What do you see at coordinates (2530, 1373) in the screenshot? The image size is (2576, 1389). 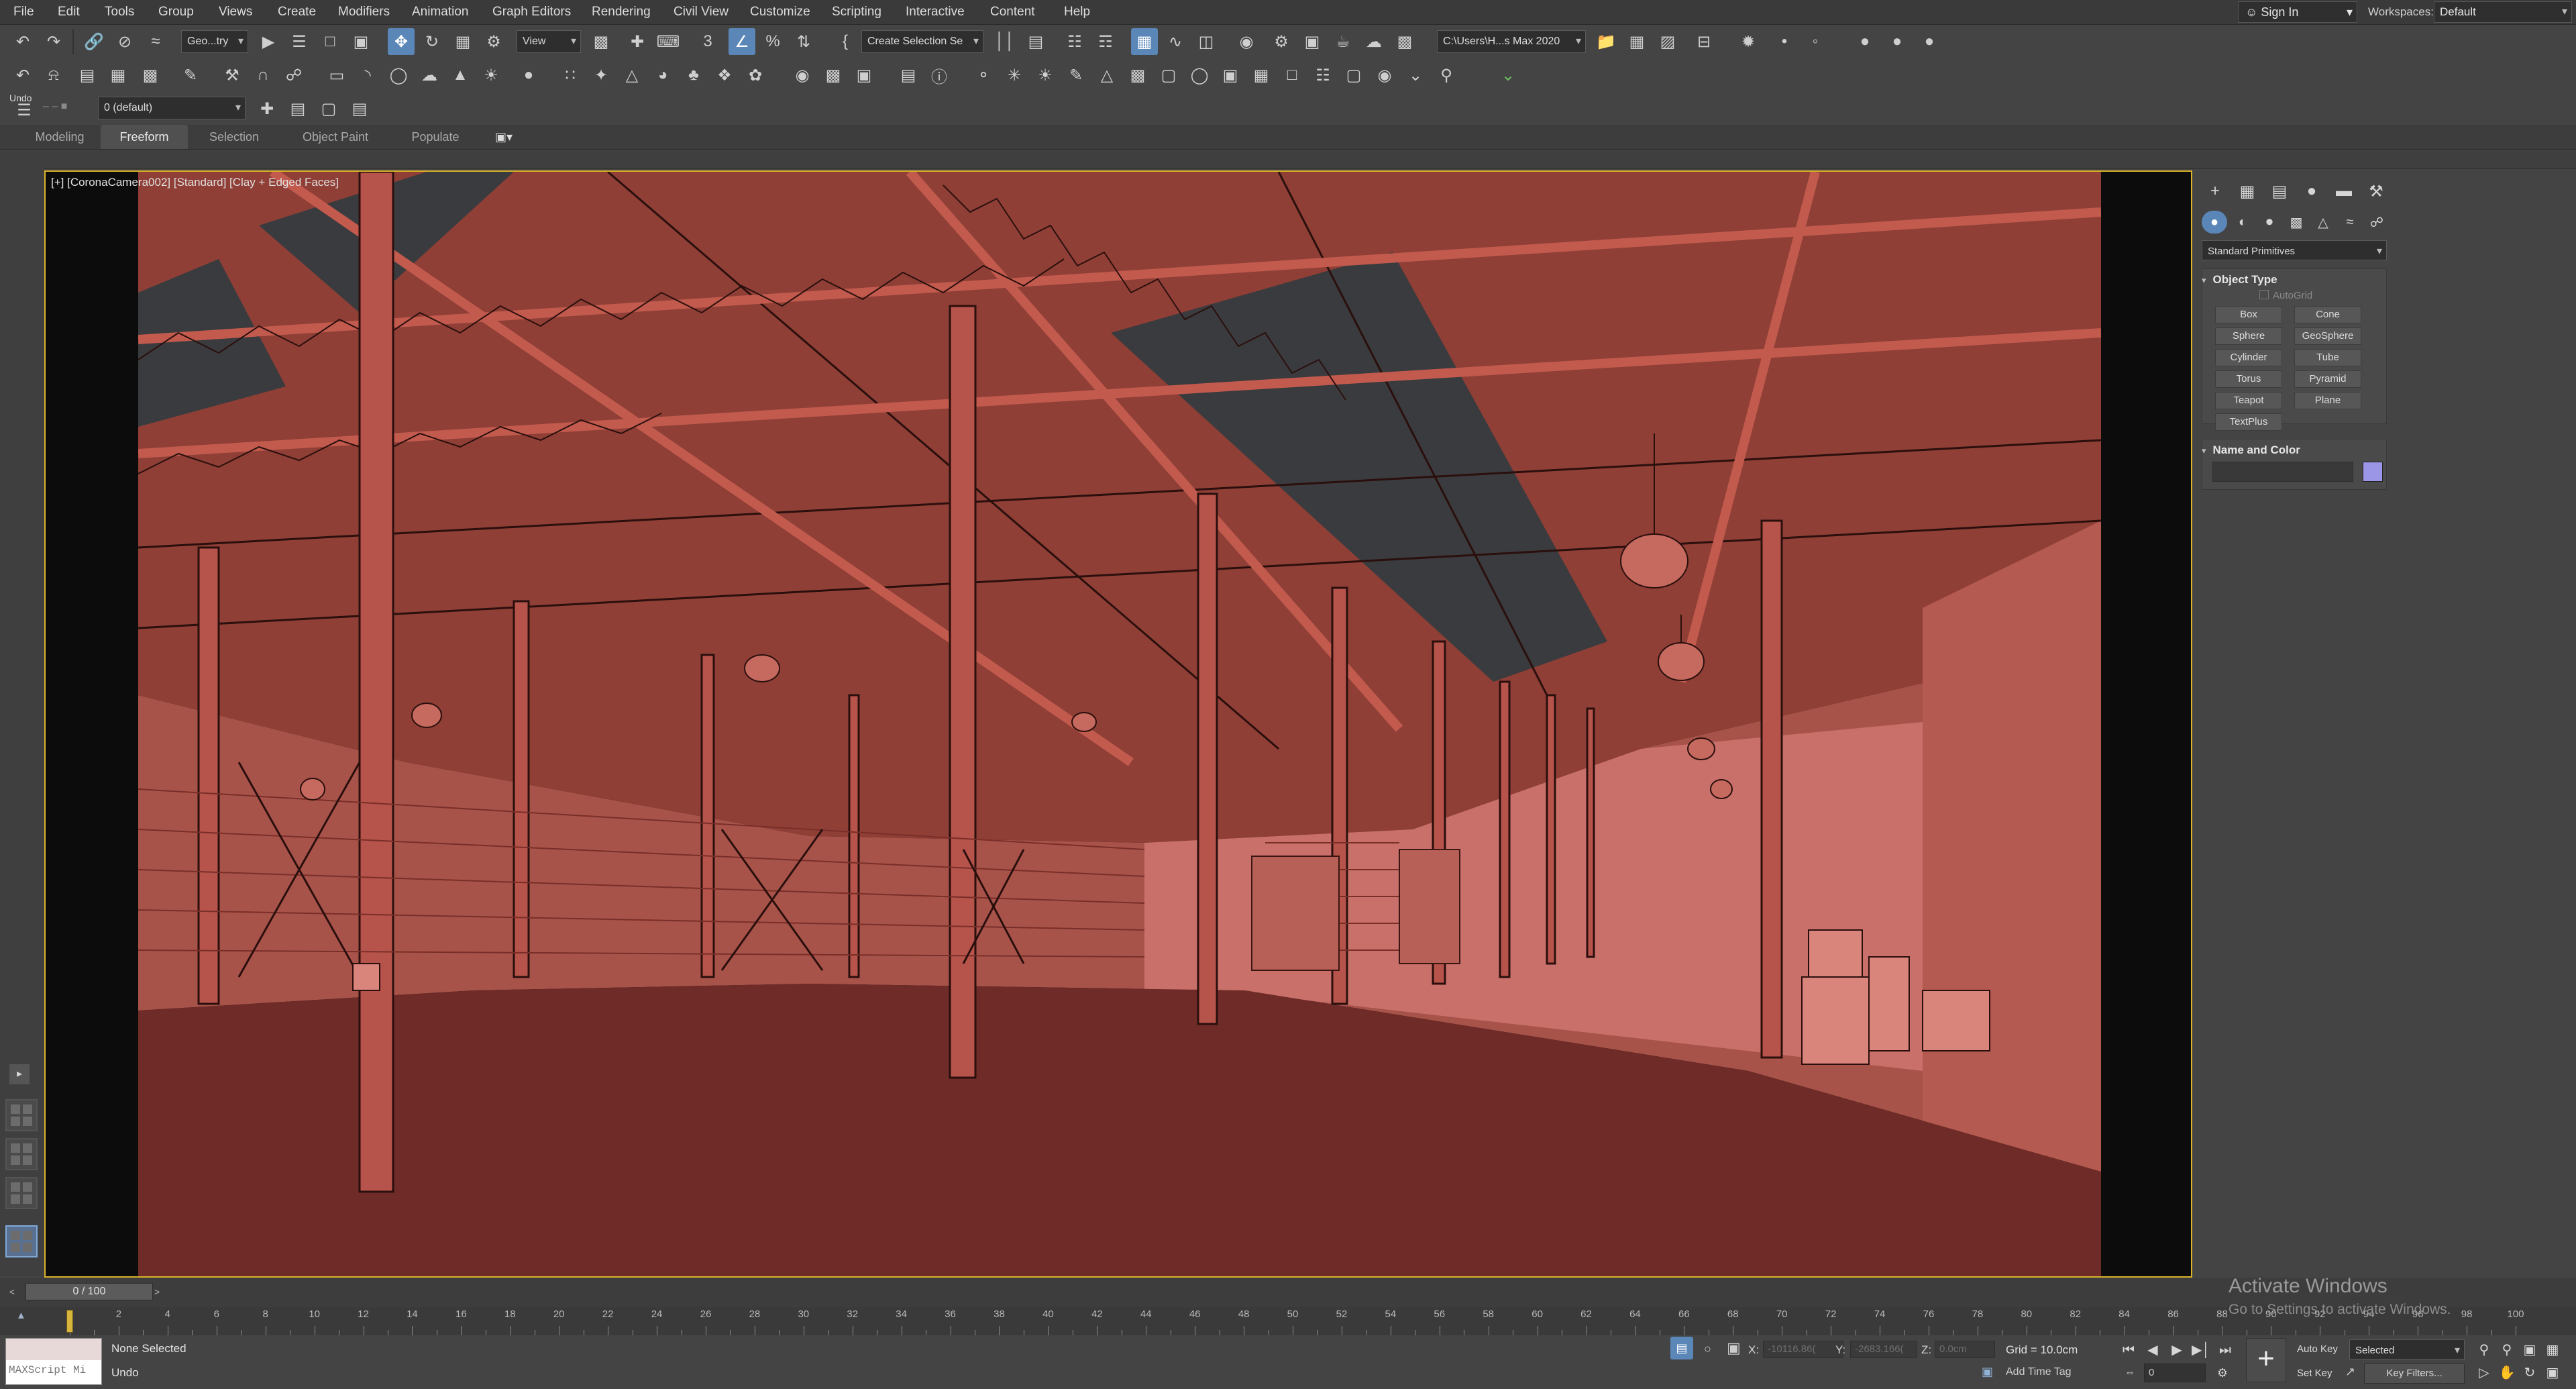 I see `orbit-icon: ↻` at bounding box center [2530, 1373].